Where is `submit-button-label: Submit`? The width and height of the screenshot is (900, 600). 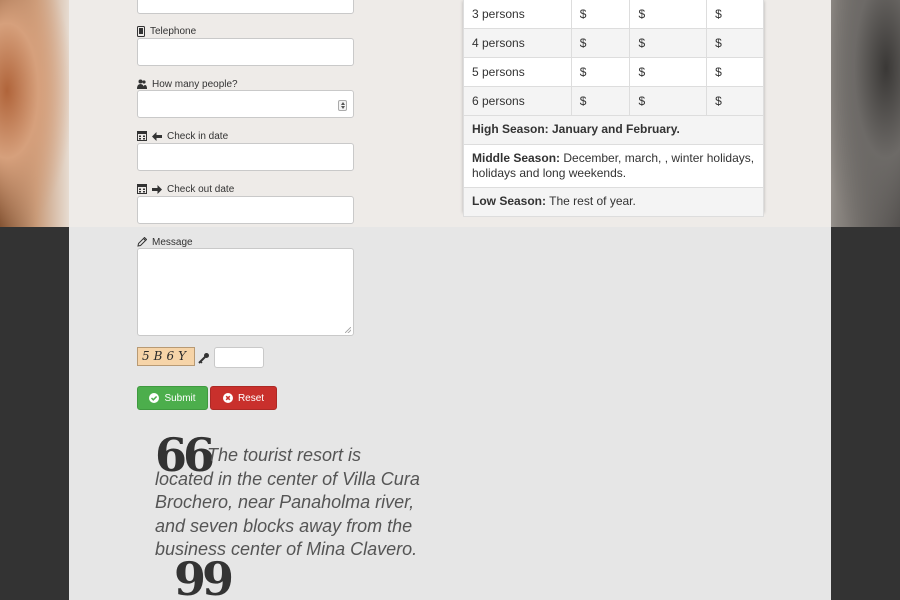 submit-button-label: Submit is located at coordinates (180, 398).